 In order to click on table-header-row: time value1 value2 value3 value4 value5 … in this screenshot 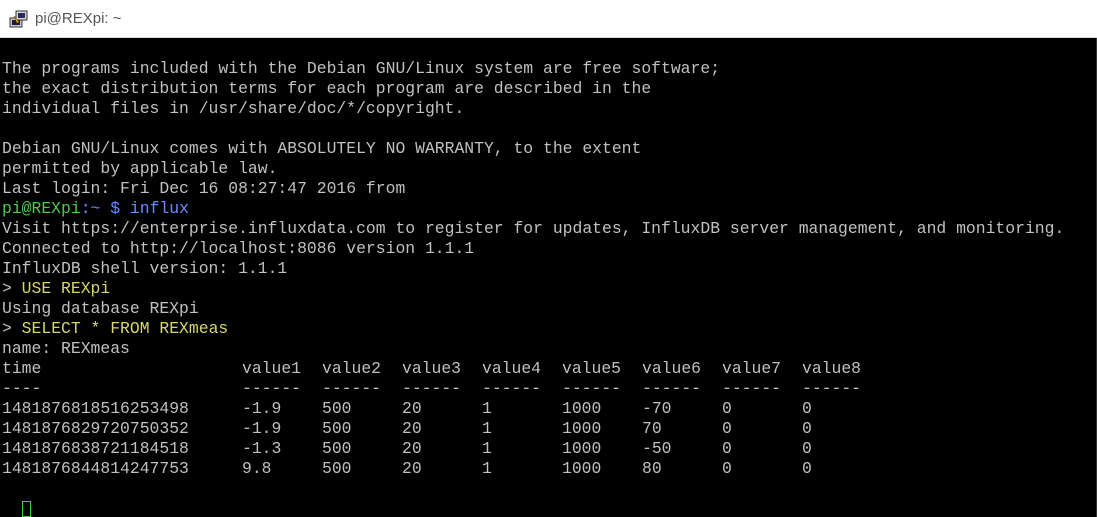, I will do `click(547, 369)`.